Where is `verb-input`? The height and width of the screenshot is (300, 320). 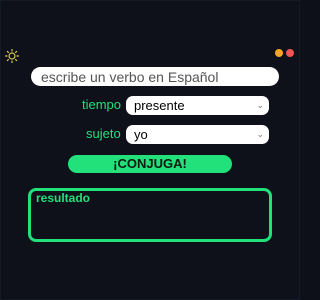
verb-input is located at coordinates (155, 76).